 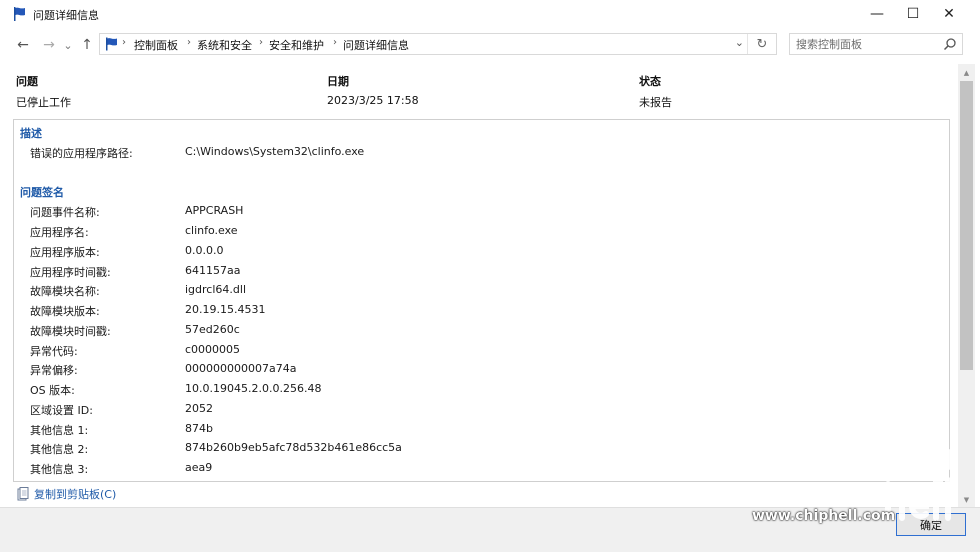 What do you see at coordinates (81, 153) in the screenshot?
I see `detail-label: 错误的应用程序路径:` at bounding box center [81, 153].